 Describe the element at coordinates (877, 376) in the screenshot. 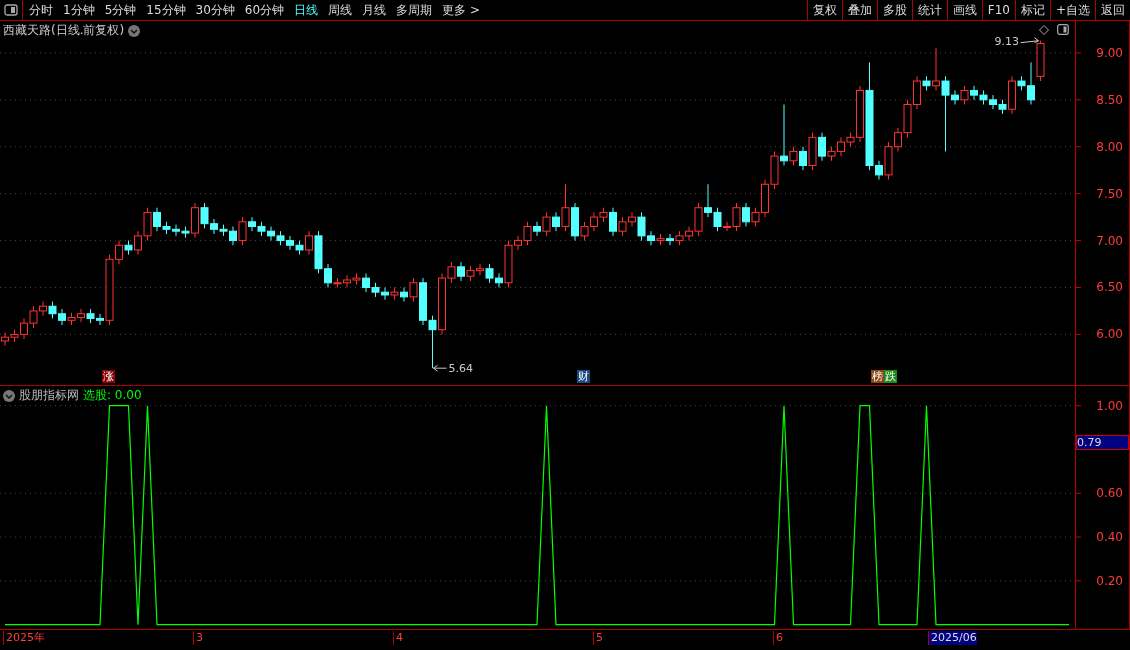

I see `event-tag: 榜` at that location.